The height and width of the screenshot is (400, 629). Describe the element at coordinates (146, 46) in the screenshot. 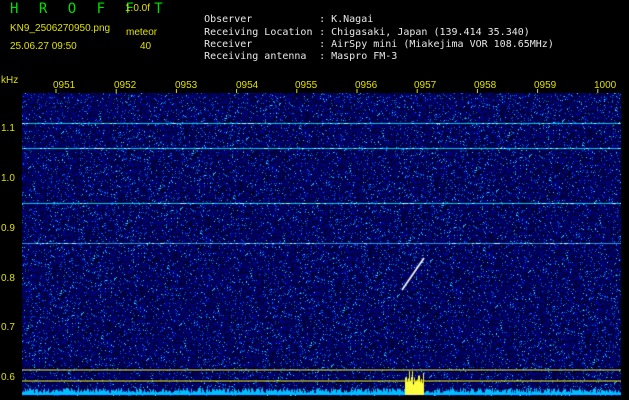

I see `meteor-count: 40` at that location.